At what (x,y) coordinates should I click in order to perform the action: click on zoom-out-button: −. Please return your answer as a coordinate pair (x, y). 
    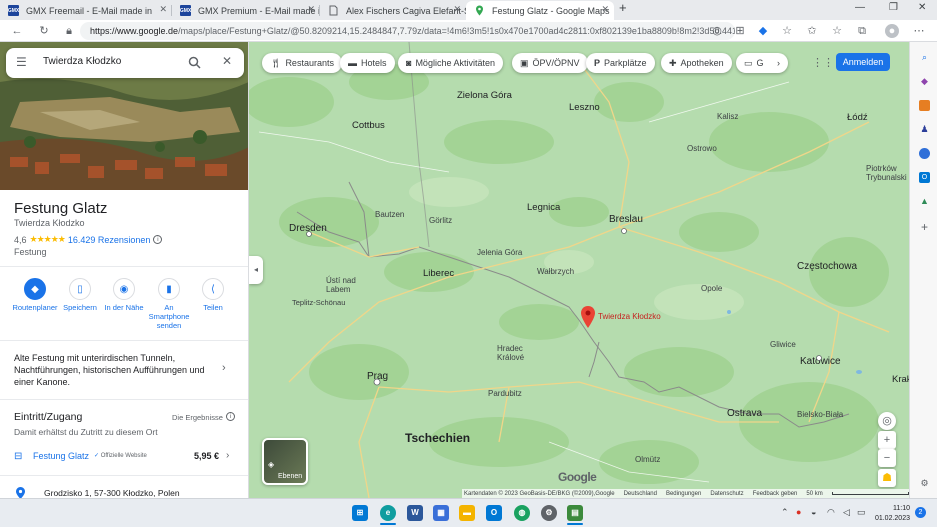
    Looking at the image, I should click on (887, 458).